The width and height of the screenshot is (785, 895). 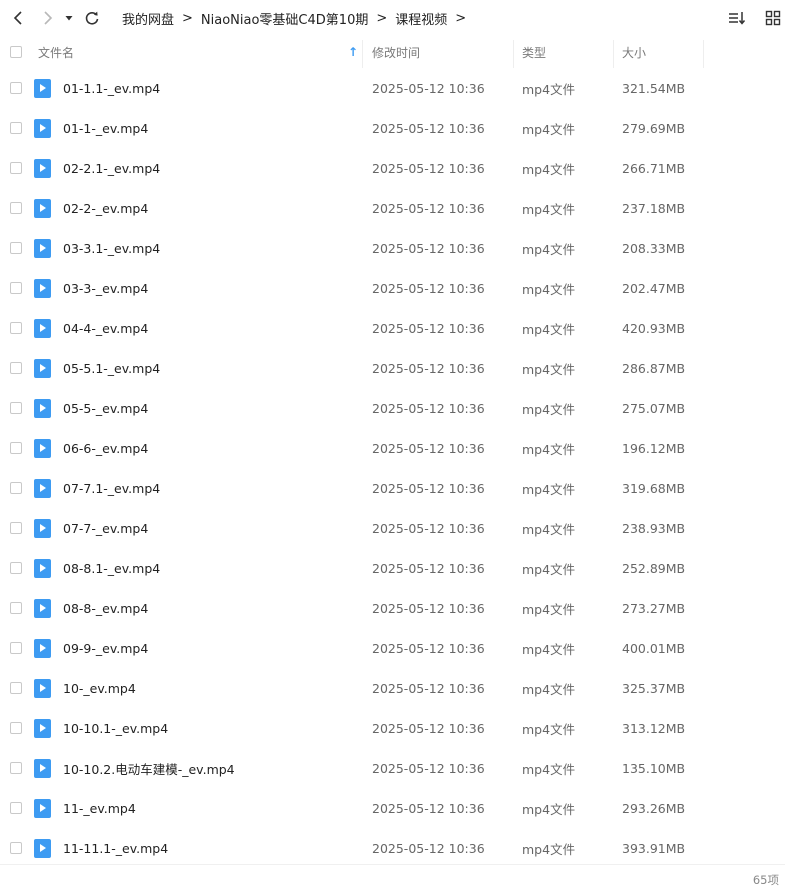 I want to click on breadcrumb-item-videos: 课程视频, so click(x=421, y=18).